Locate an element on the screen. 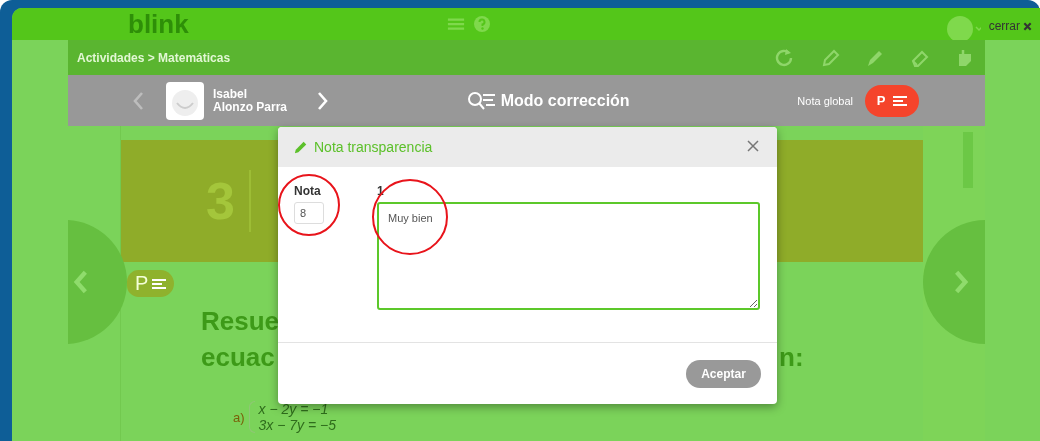 The width and height of the screenshot is (1040, 441). global-grade-button: P is located at coordinates (892, 100).